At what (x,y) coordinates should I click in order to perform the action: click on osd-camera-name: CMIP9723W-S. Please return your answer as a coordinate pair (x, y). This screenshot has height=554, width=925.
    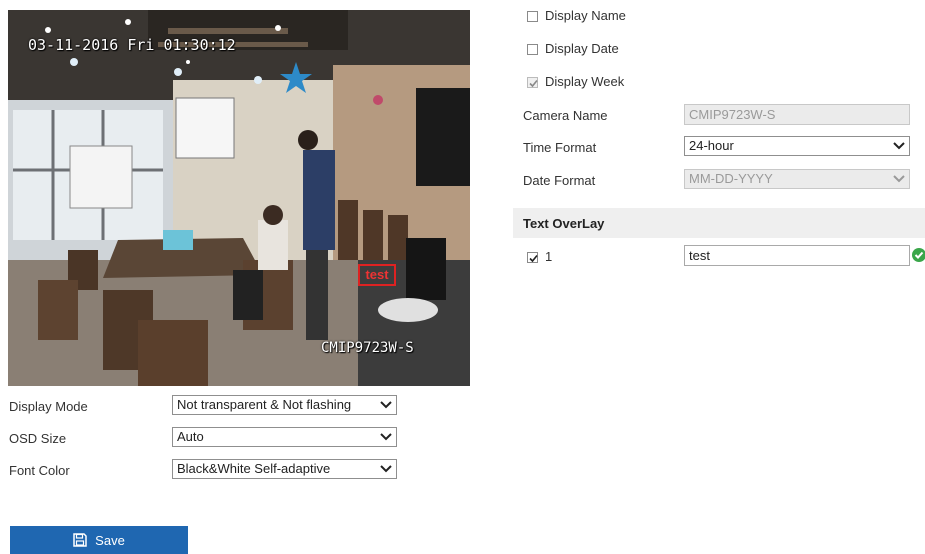
    Looking at the image, I should click on (367, 348).